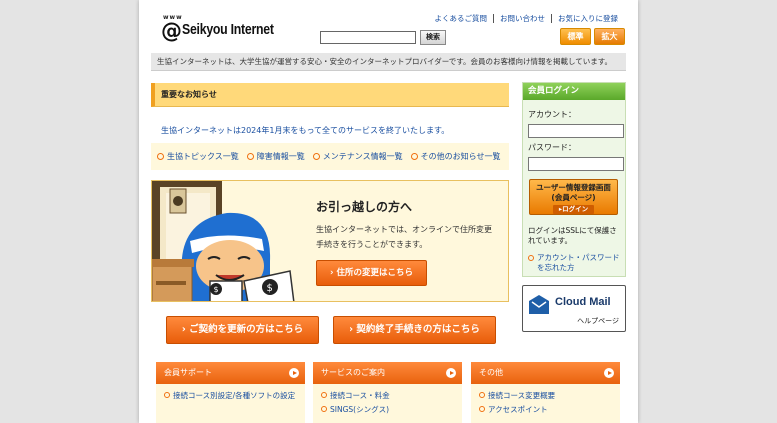  Describe the element at coordinates (573, 209) in the screenshot. I see `login-button-sub: ▸ログイン` at that location.